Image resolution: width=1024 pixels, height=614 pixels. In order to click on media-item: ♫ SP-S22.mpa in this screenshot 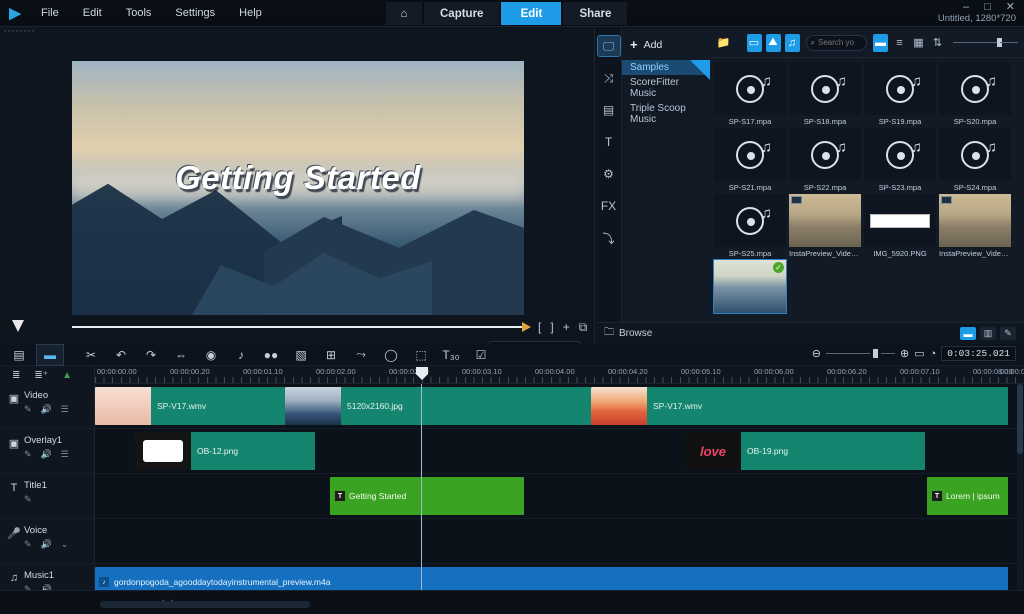, I will do `click(825, 160)`.